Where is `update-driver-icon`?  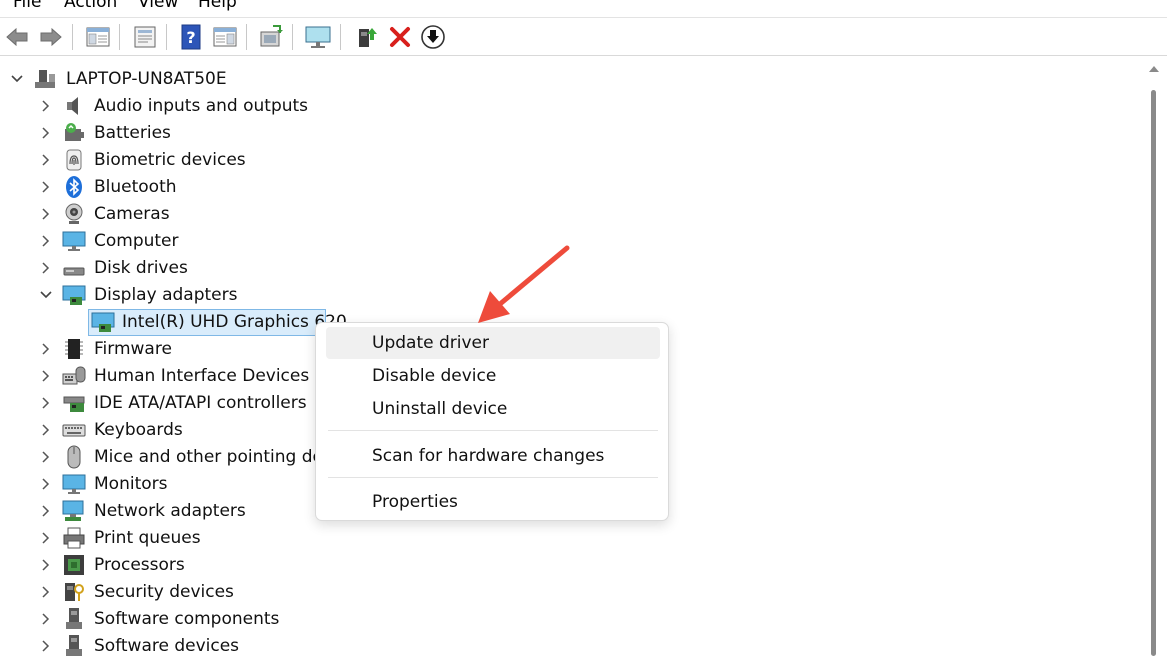
update-driver-icon is located at coordinates (368, 37).